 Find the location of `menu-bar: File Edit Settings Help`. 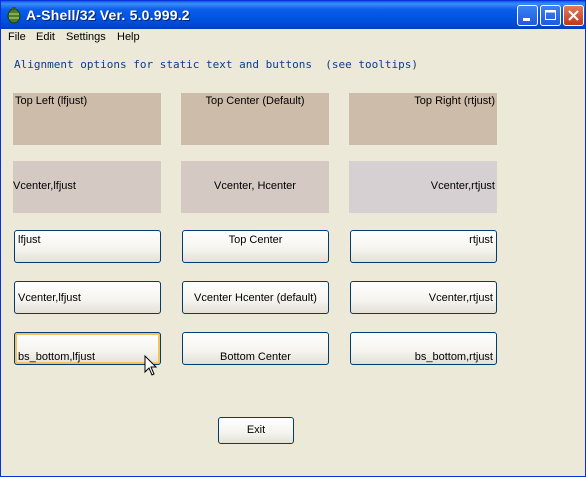

menu-bar: File Edit Settings Help is located at coordinates (293, 38).